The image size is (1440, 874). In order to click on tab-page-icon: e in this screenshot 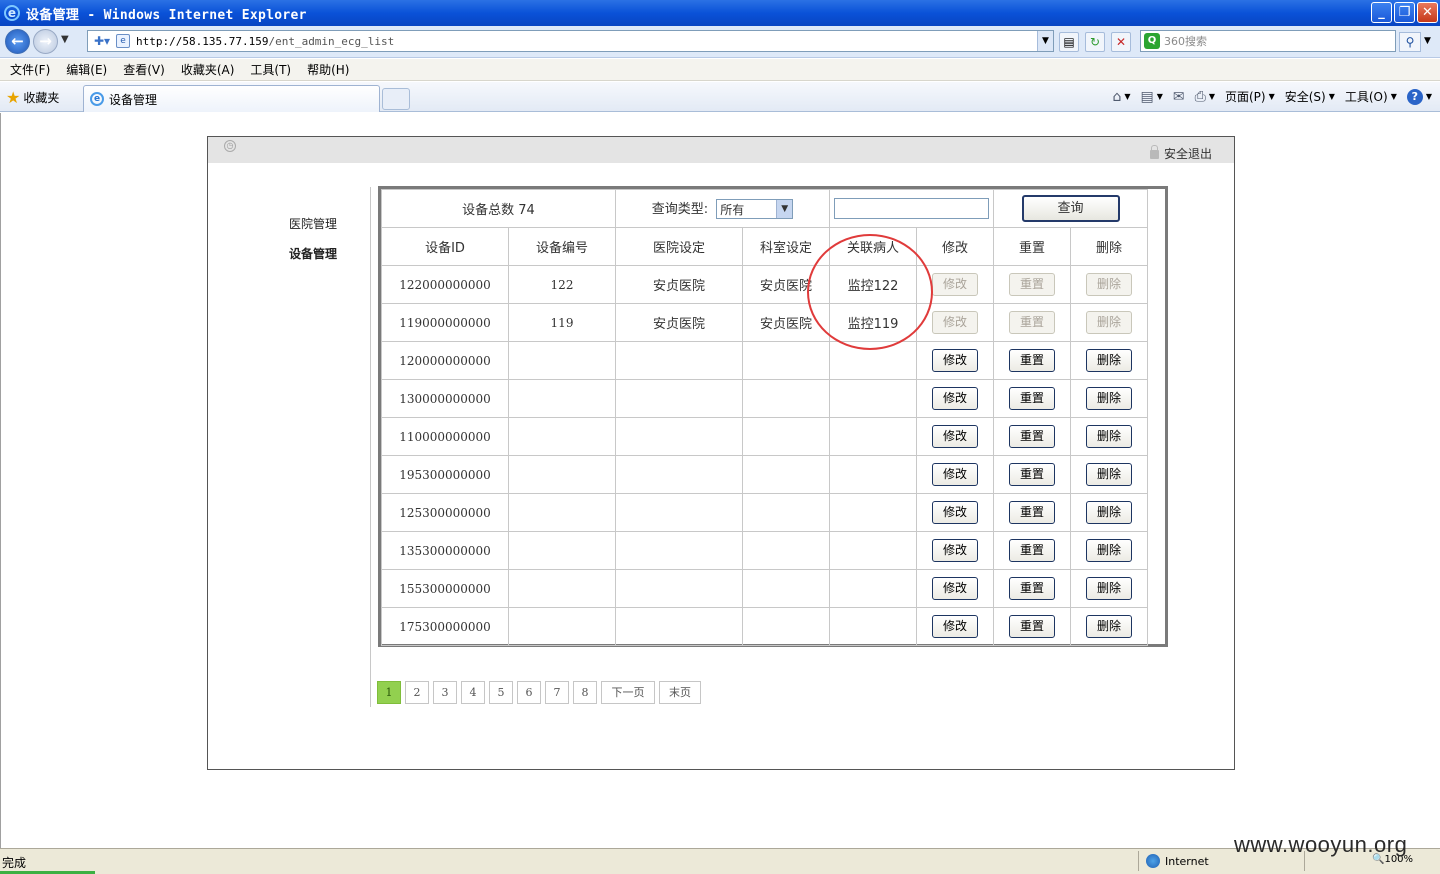, I will do `click(97, 99)`.